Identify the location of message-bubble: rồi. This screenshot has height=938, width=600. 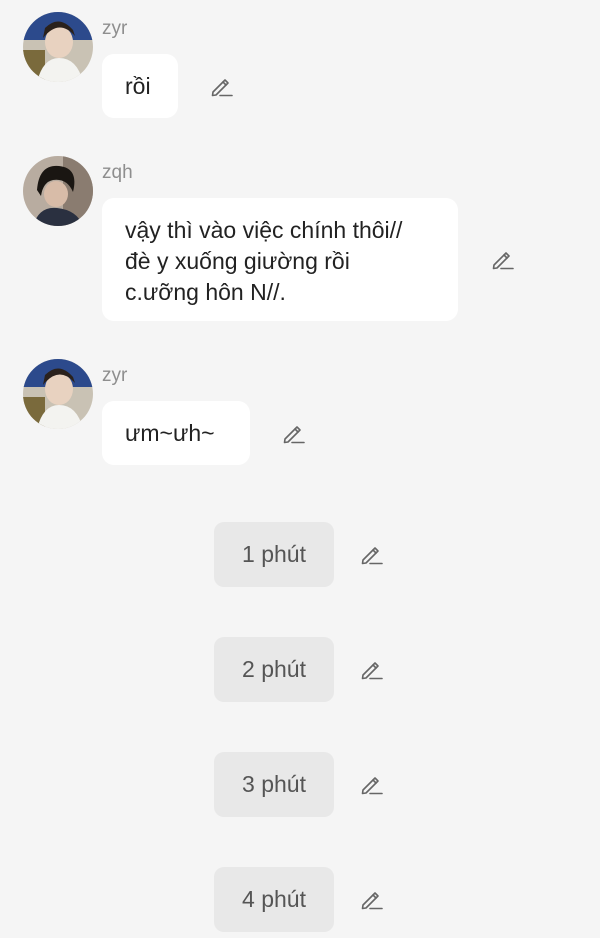
(140, 86).